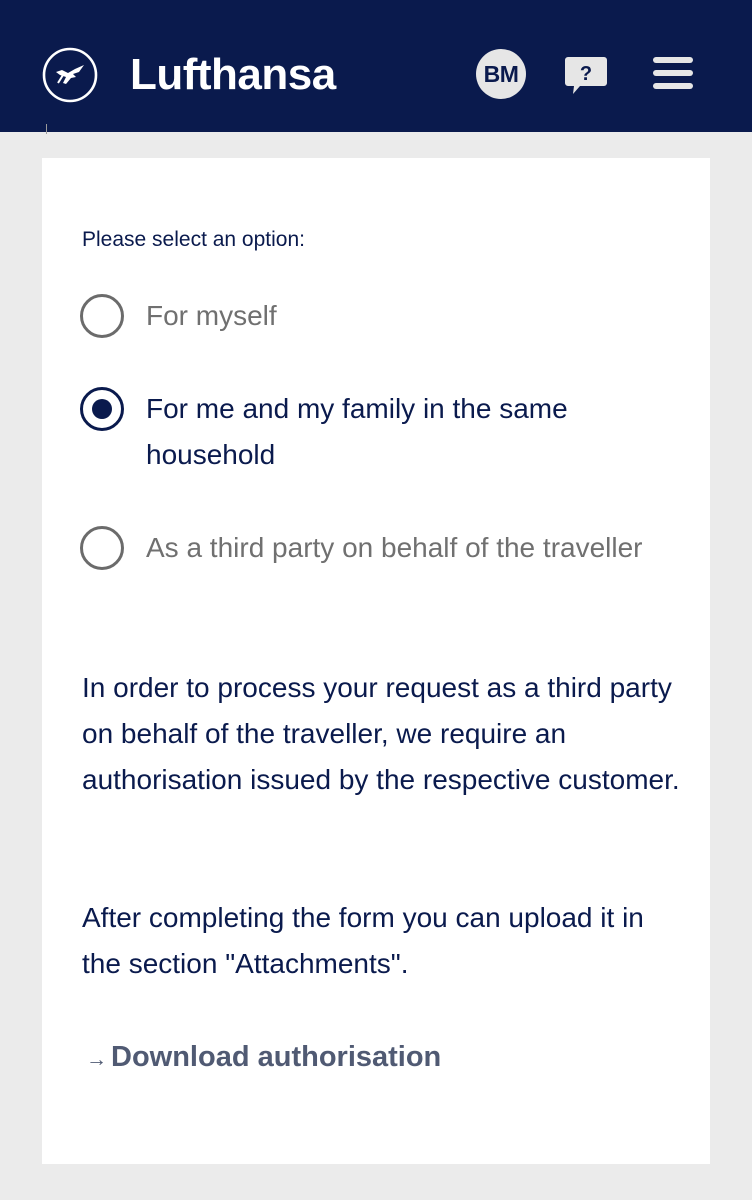 This screenshot has height=1200, width=752. What do you see at coordinates (376, 66) in the screenshot?
I see `top-header: Lufthansa BM ?` at bounding box center [376, 66].